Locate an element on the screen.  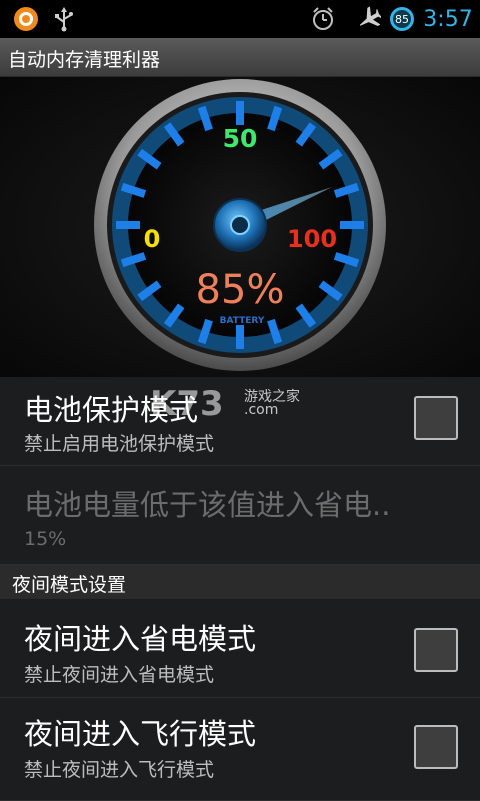
battery-level-text: 85 is located at coordinates (402, 19).